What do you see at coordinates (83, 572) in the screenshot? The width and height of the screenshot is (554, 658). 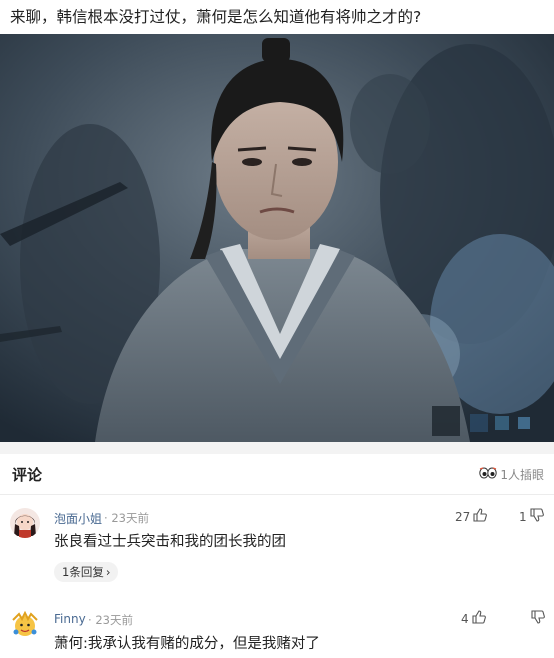 I see `reply-count-label: 1条回复` at bounding box center [83, 572].